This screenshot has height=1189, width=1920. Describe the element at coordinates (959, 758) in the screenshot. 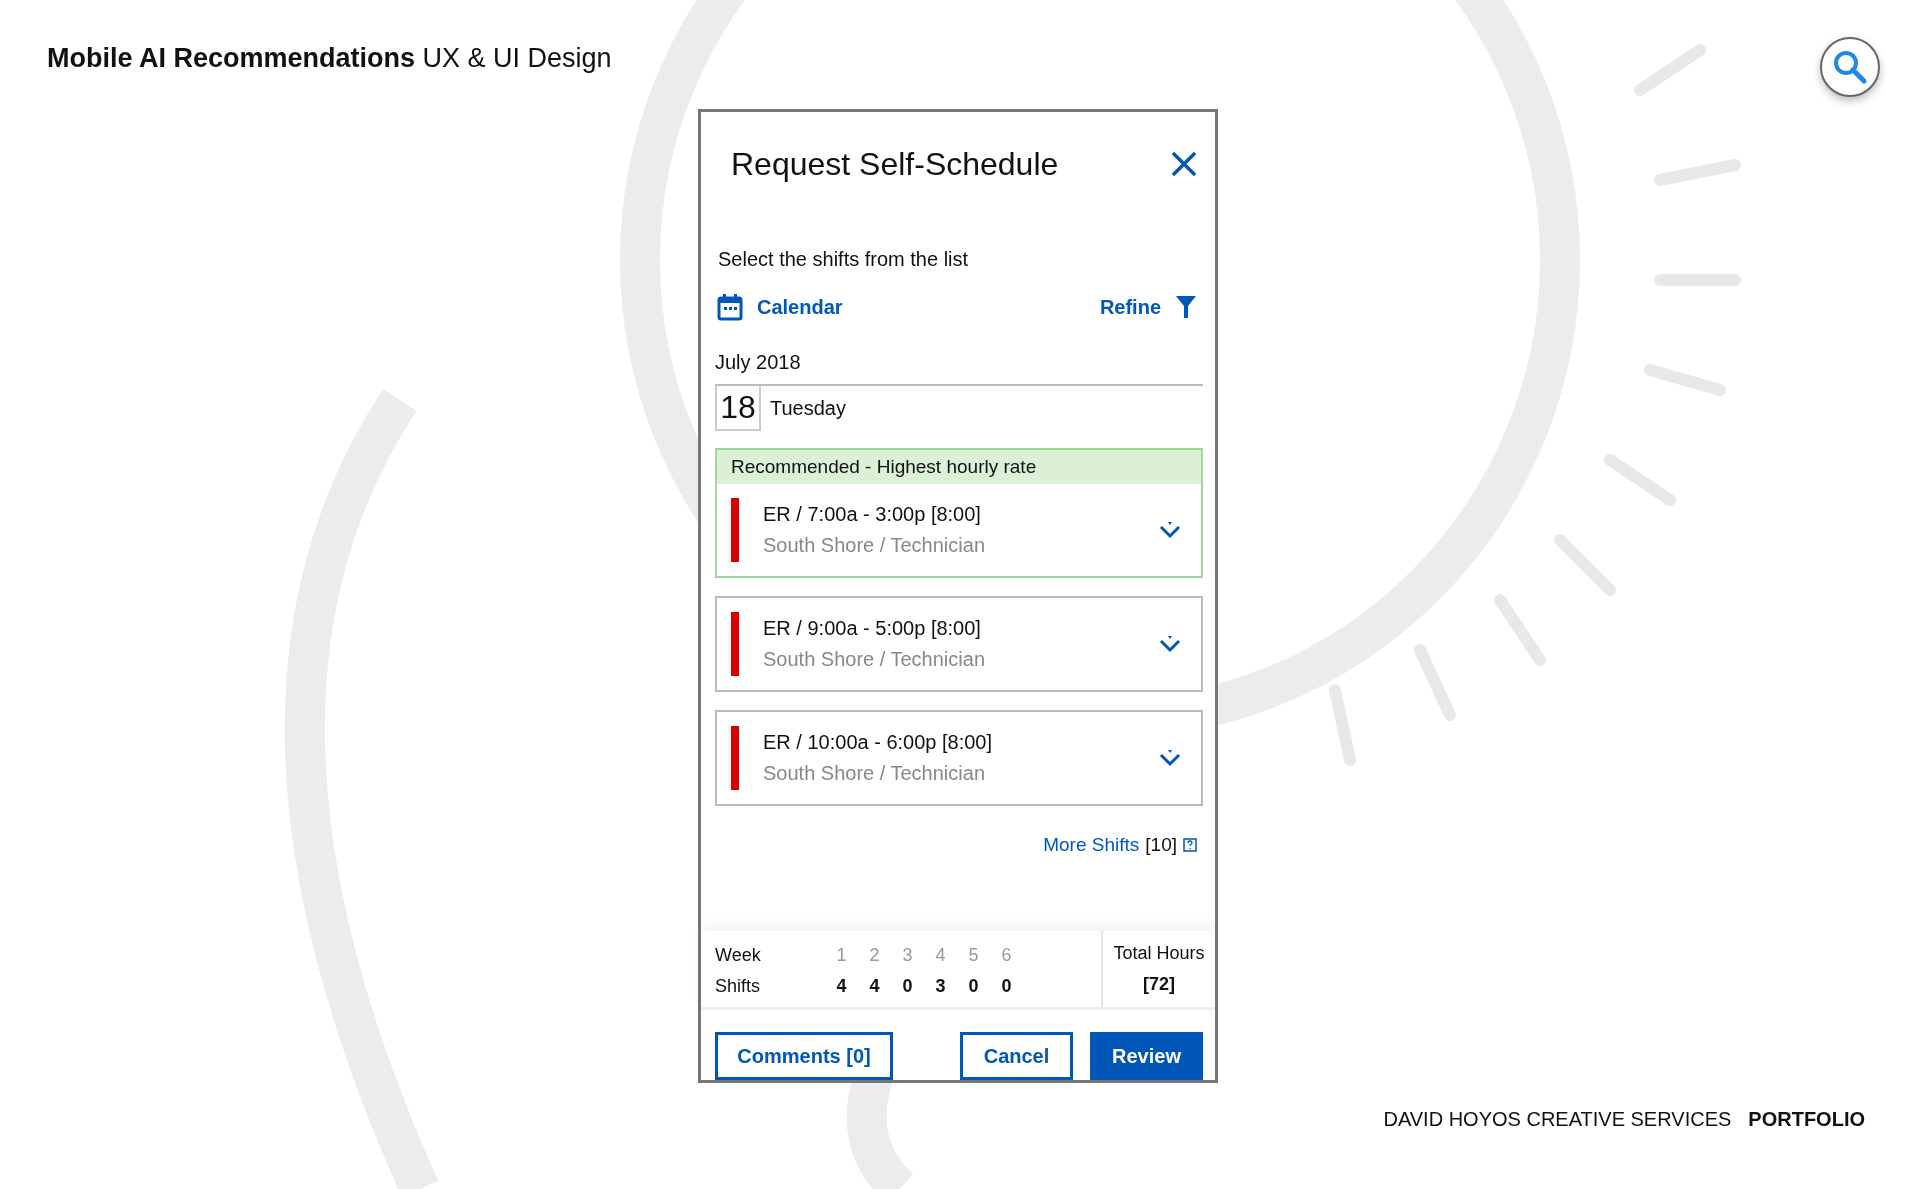

I see `shift-card: ER / 10:00a - 6:00p [8:00] South Shore / Technician` at that location.